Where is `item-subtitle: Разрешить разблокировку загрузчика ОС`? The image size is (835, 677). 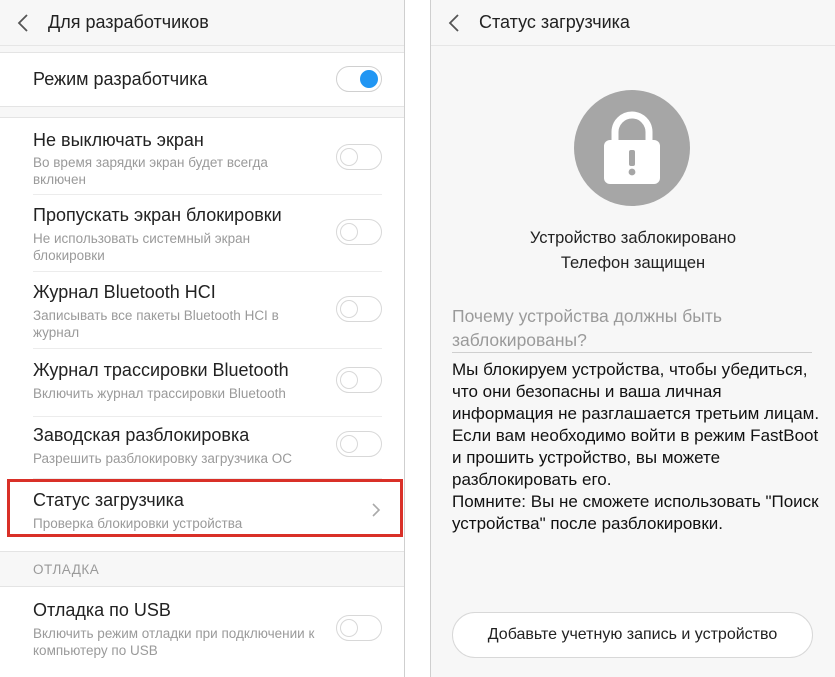 item-subtitle: Разрешить разблокировку загрузчика ОС is located at coordinates (162, 458).